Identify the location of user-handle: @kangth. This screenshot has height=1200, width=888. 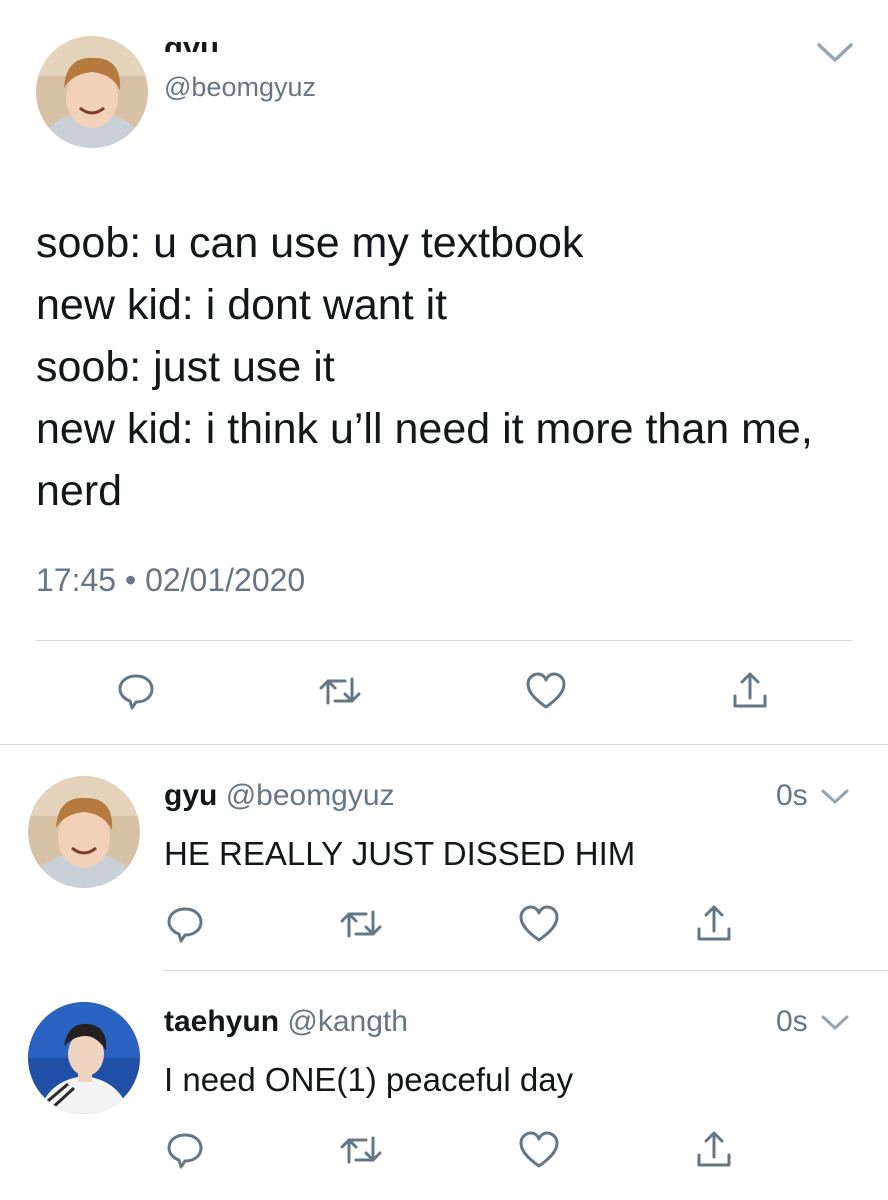
(347, 1021).